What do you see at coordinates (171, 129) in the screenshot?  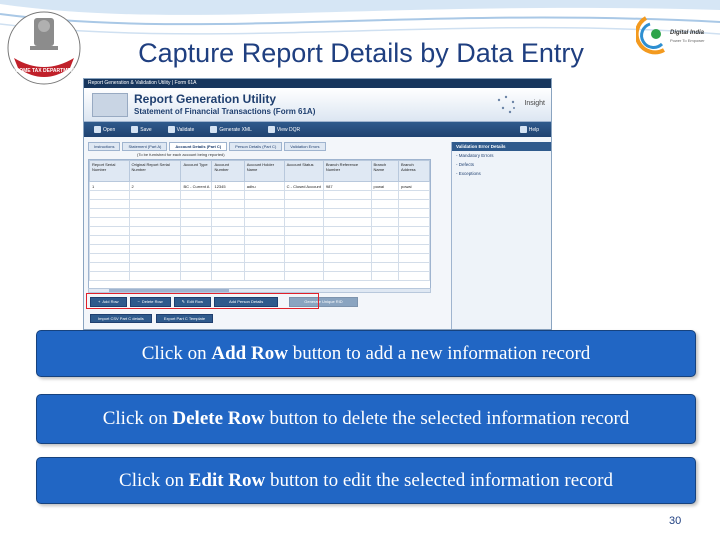 I see `check-icon` at bounding box center [171, 129].